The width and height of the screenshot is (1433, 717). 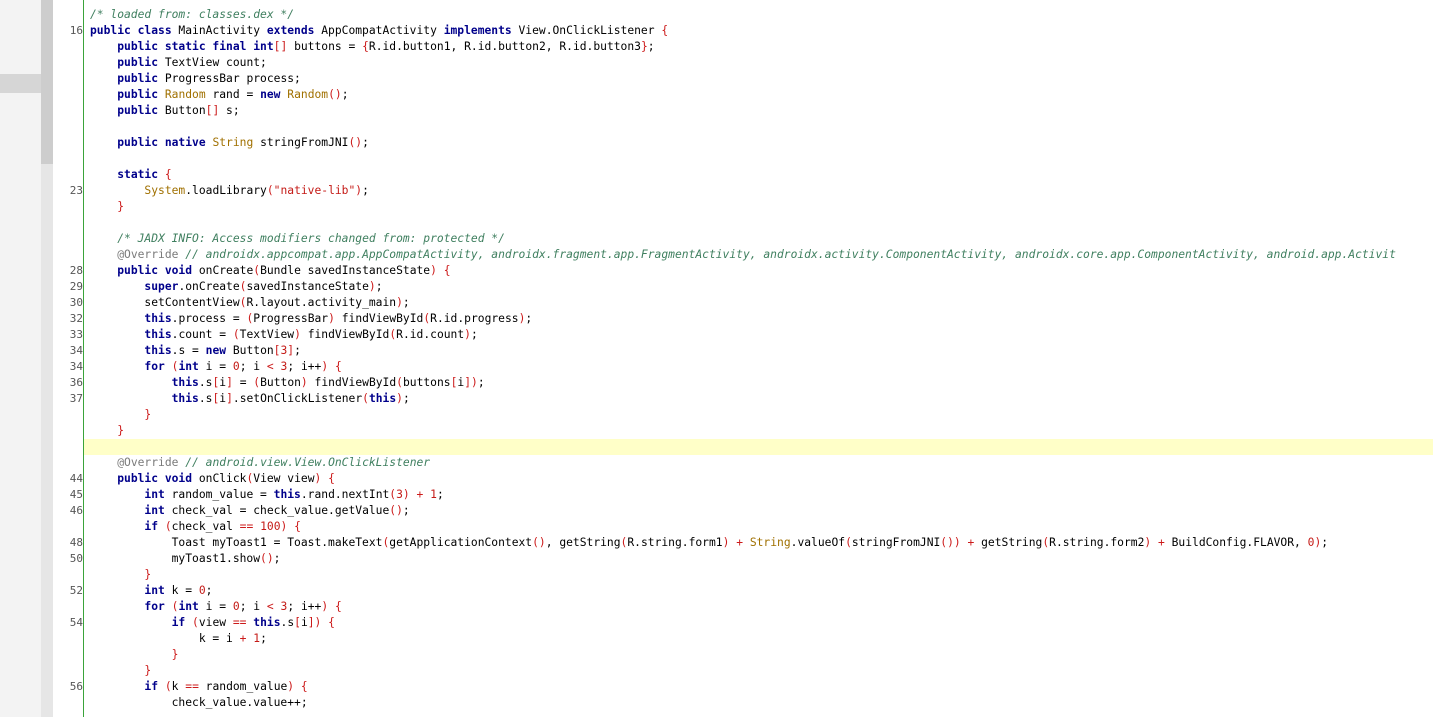 I want to click on file-tree-scrollbar-thumb, so click(x=47, y=82).